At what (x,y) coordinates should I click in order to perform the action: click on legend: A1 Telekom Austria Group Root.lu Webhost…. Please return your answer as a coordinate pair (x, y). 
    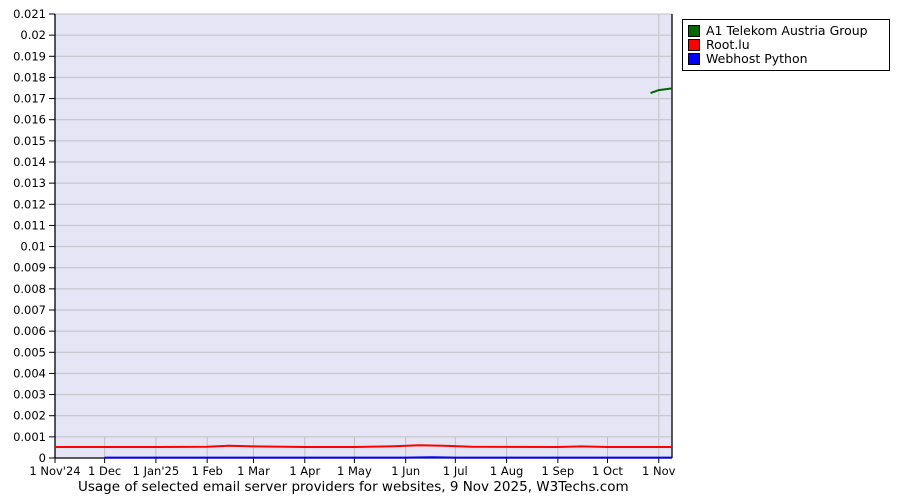
    Looking at the image, I should click on (786, 45).